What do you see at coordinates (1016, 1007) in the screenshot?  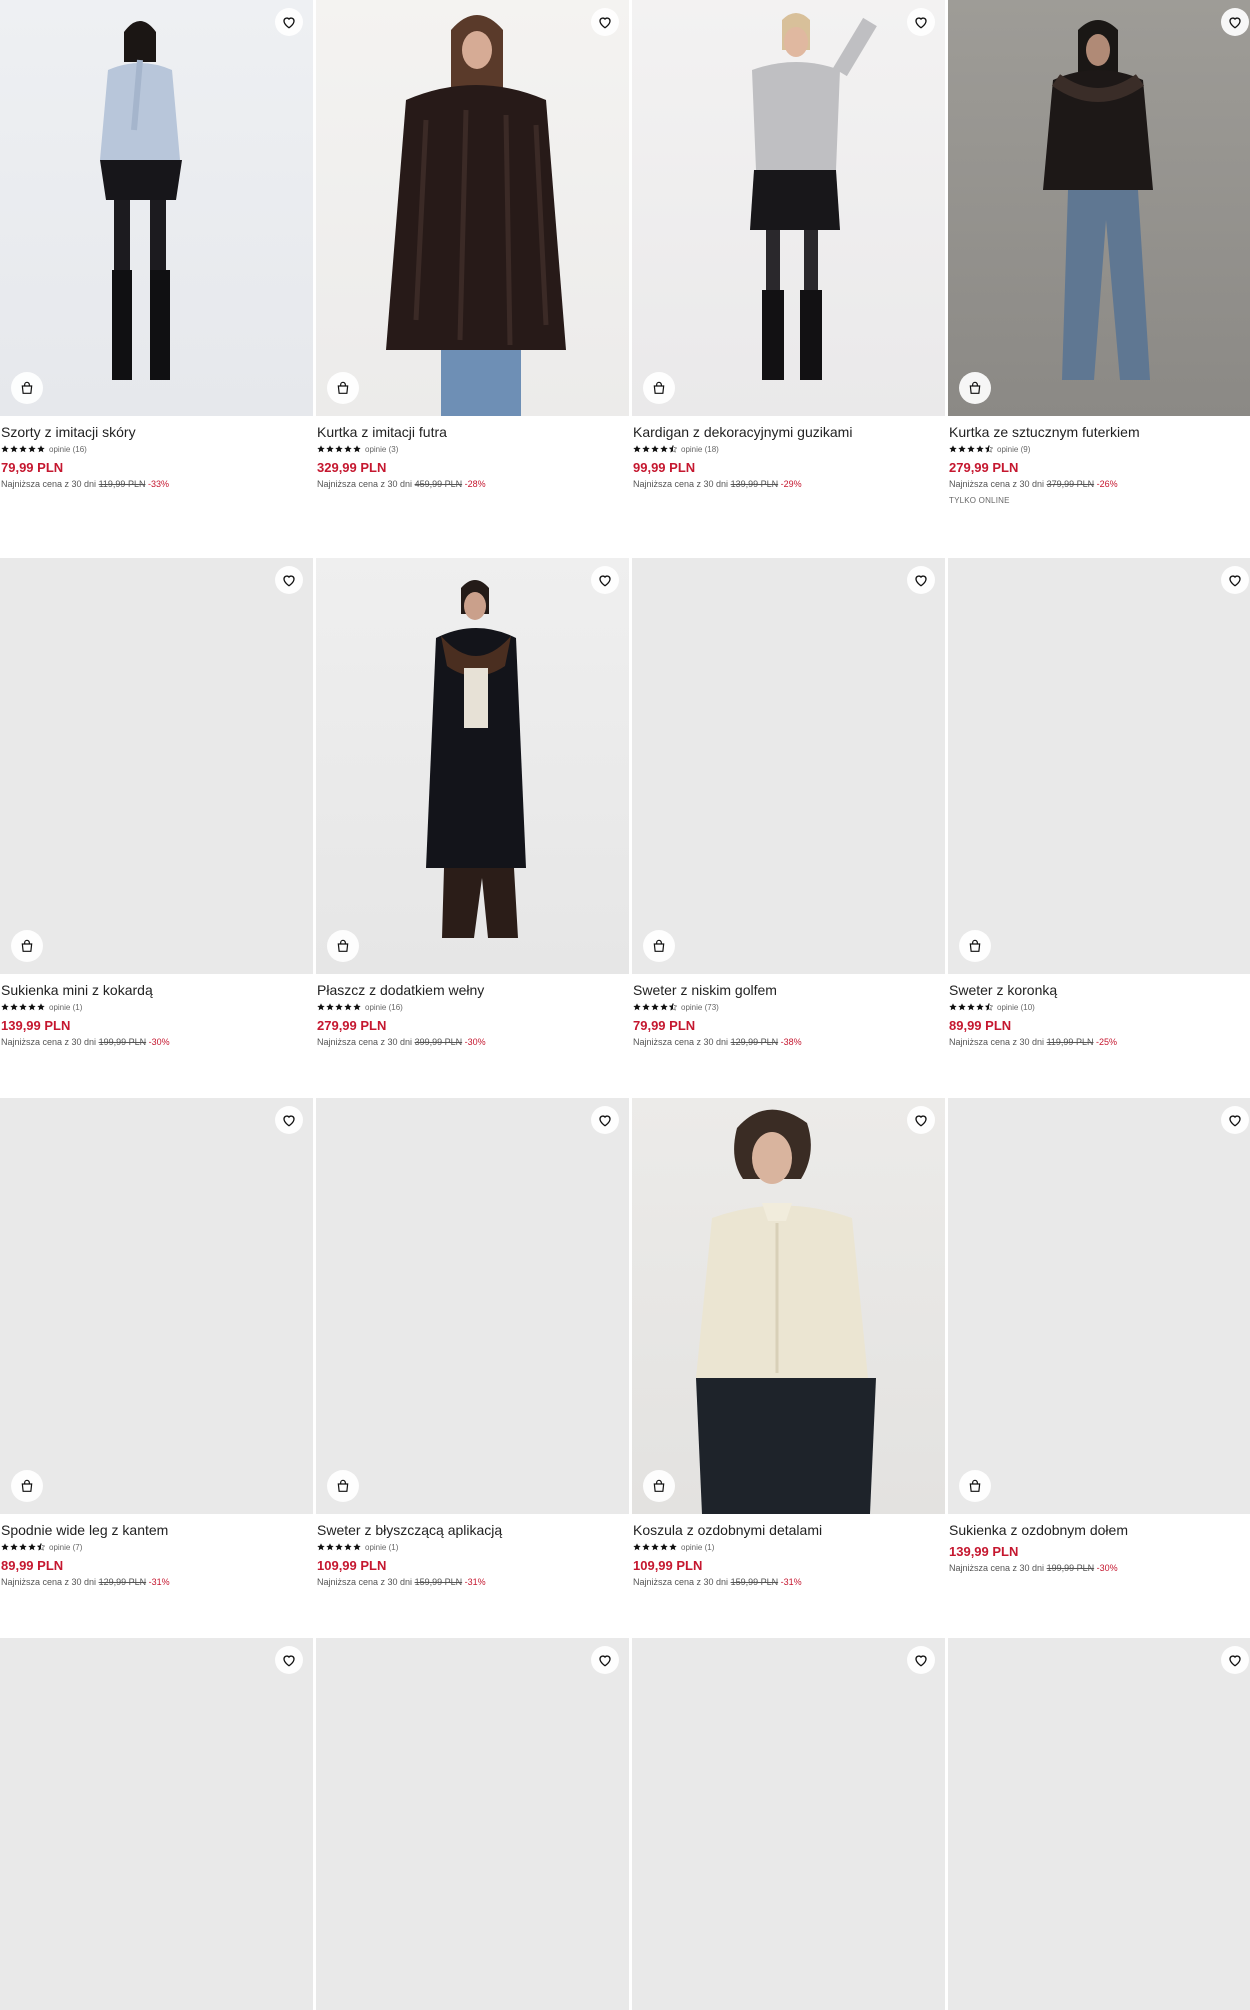 I see `review-count: opinie (10)` at bounding box center [1016, 1007].